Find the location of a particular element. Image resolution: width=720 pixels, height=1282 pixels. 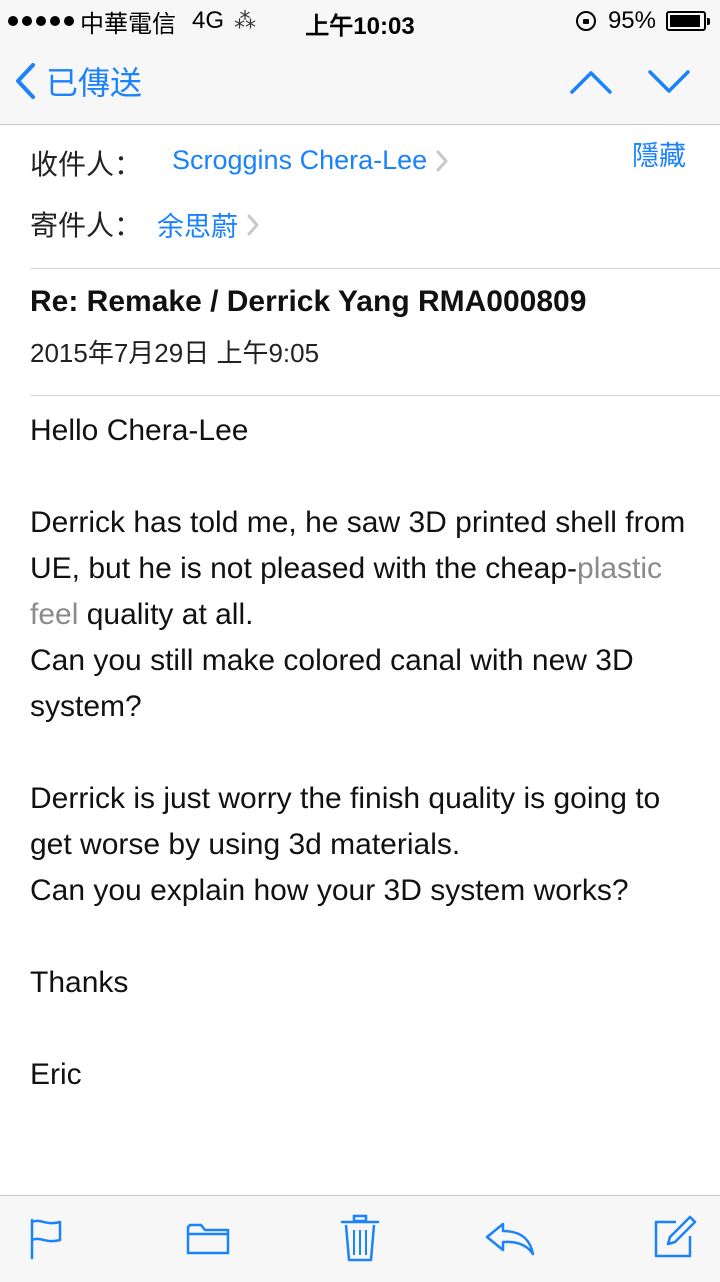

chevron-left-icon is located at coordinates (25, 81).